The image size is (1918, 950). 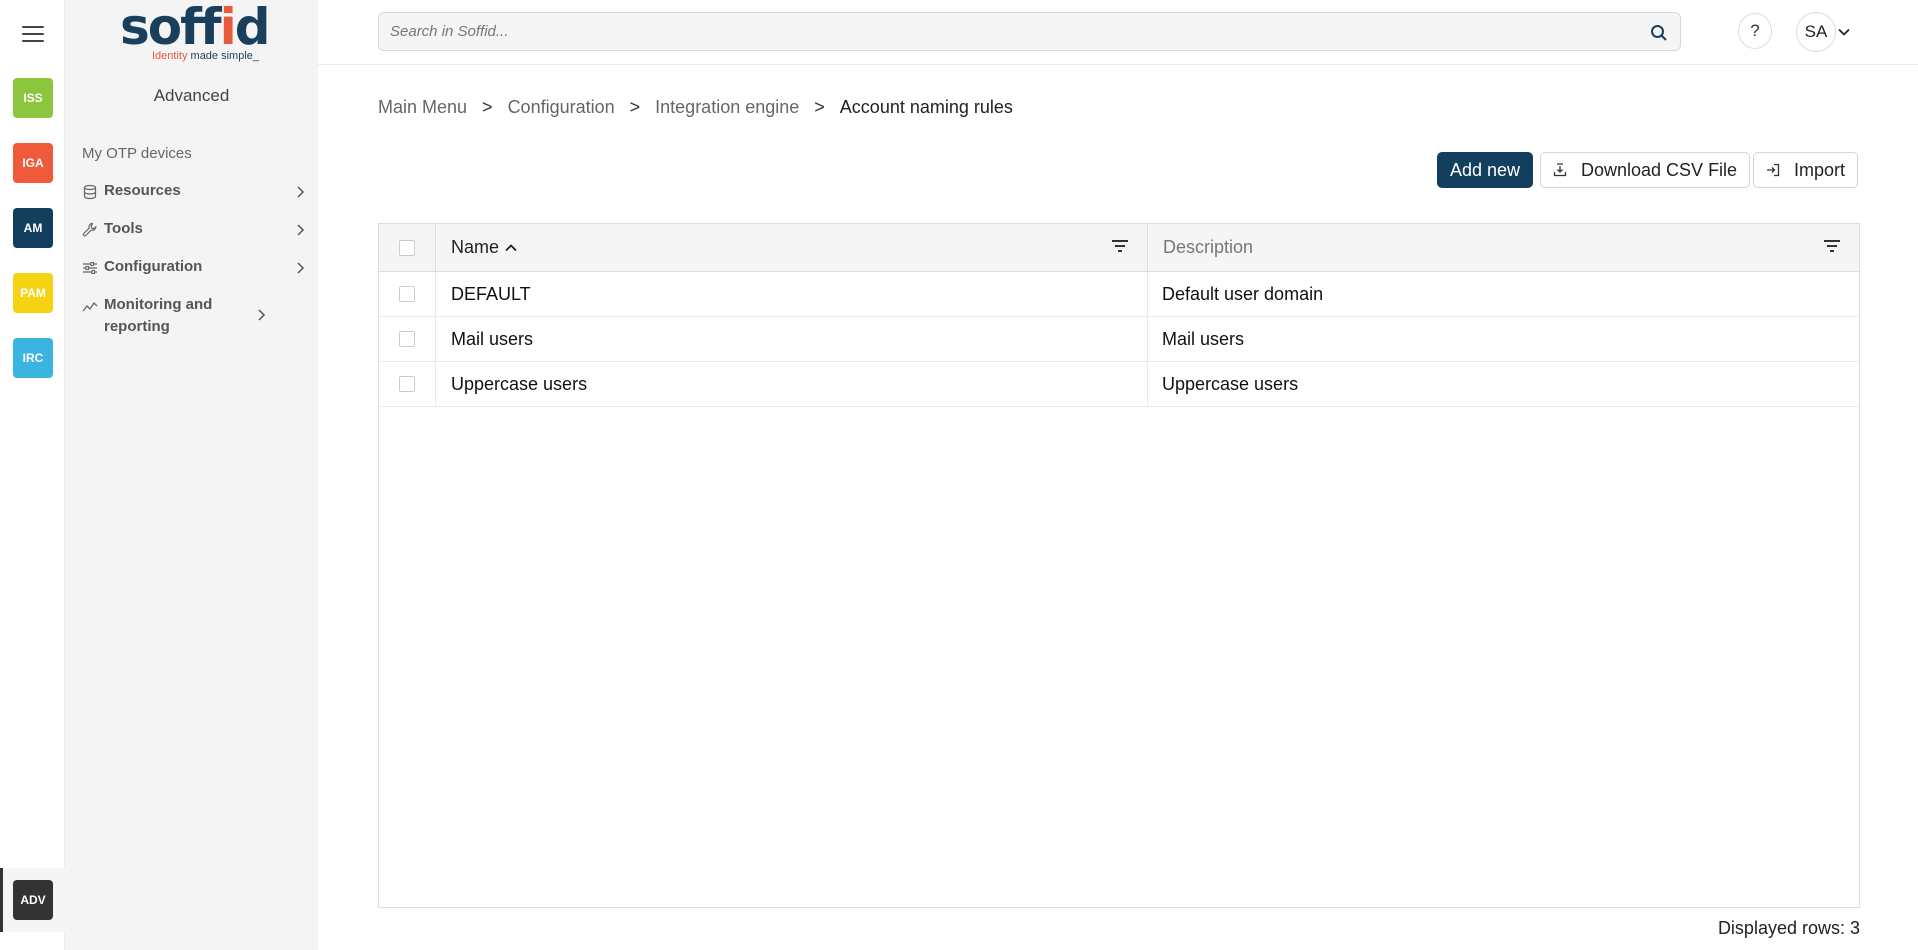 I want to click on search-icon, so click(x=1659, y=33).